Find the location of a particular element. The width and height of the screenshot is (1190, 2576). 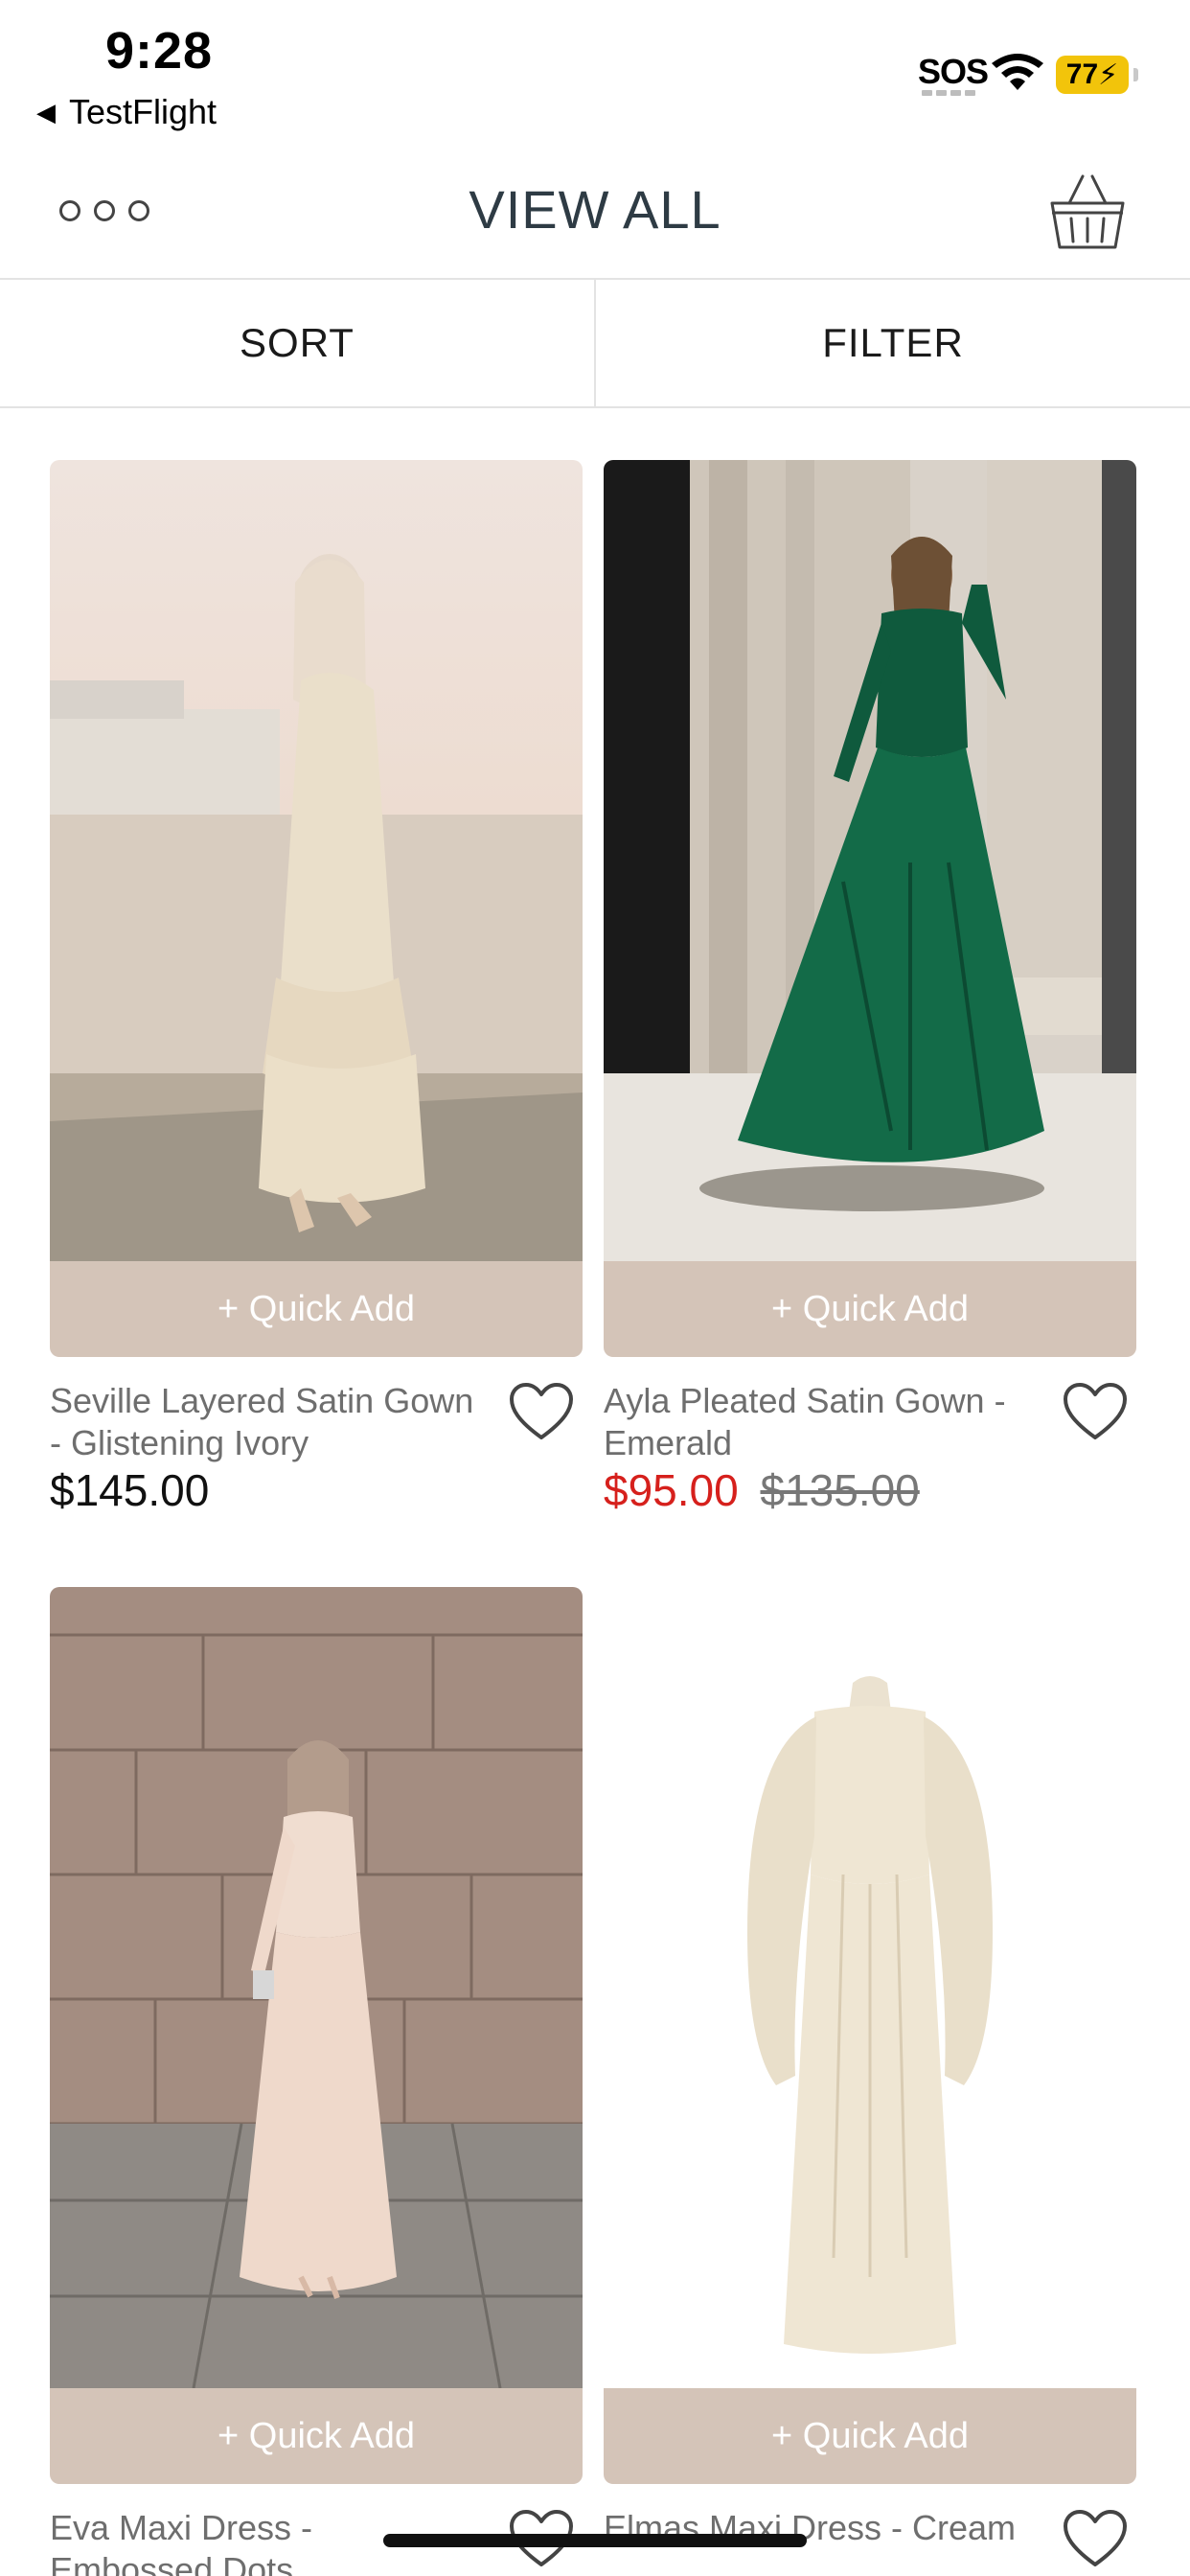

charging-bolt-icon: ⚡ is located at coordinates (1108, 74).